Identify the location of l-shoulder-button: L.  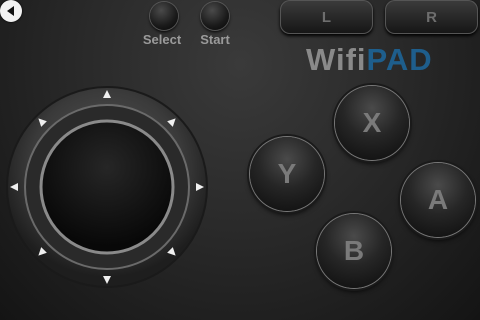
(326, 17).